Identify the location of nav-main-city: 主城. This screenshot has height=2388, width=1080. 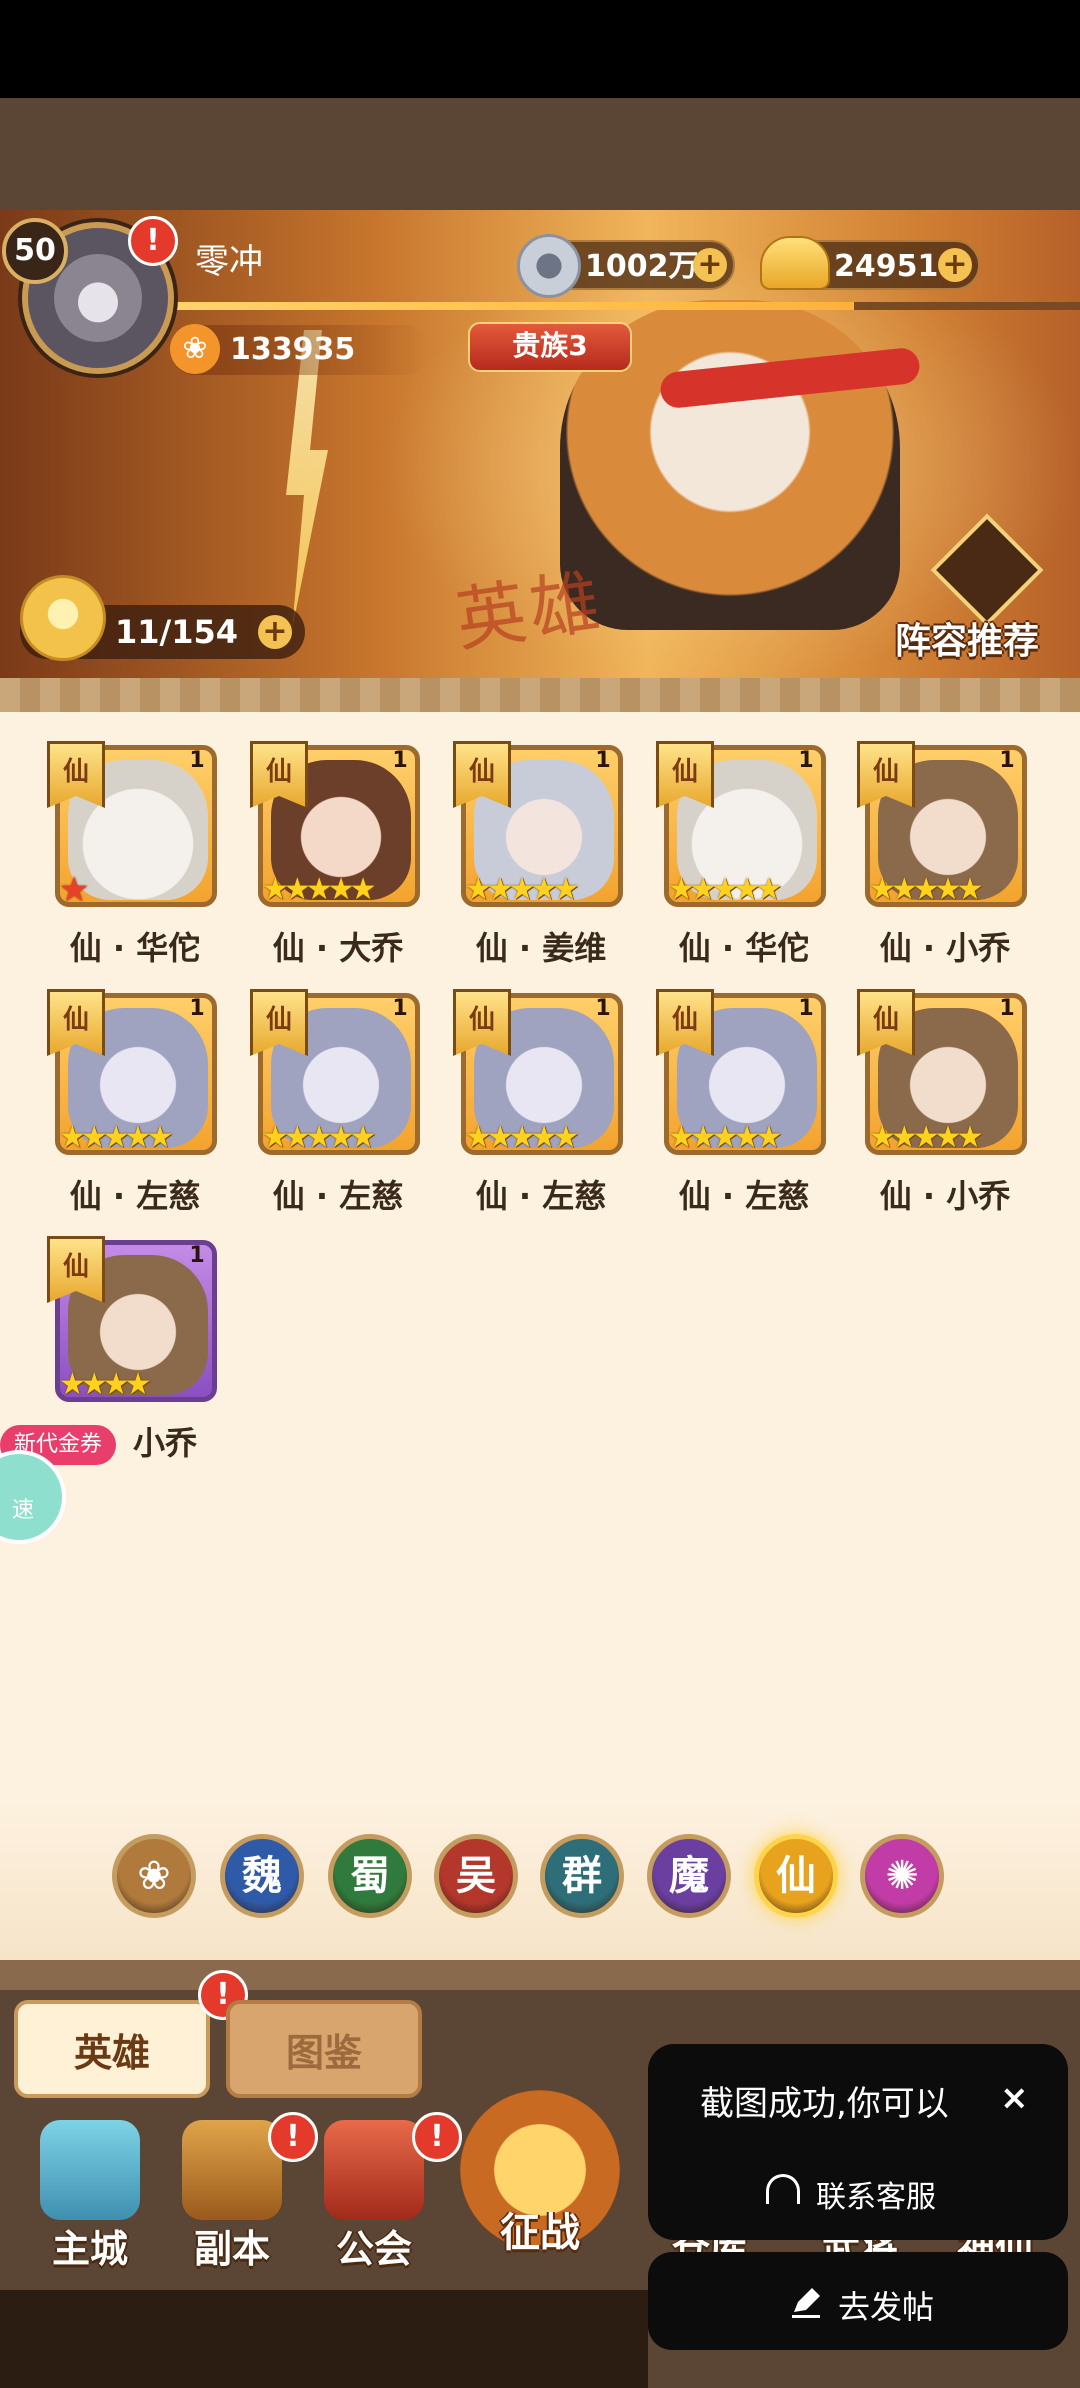
(90, 2200).